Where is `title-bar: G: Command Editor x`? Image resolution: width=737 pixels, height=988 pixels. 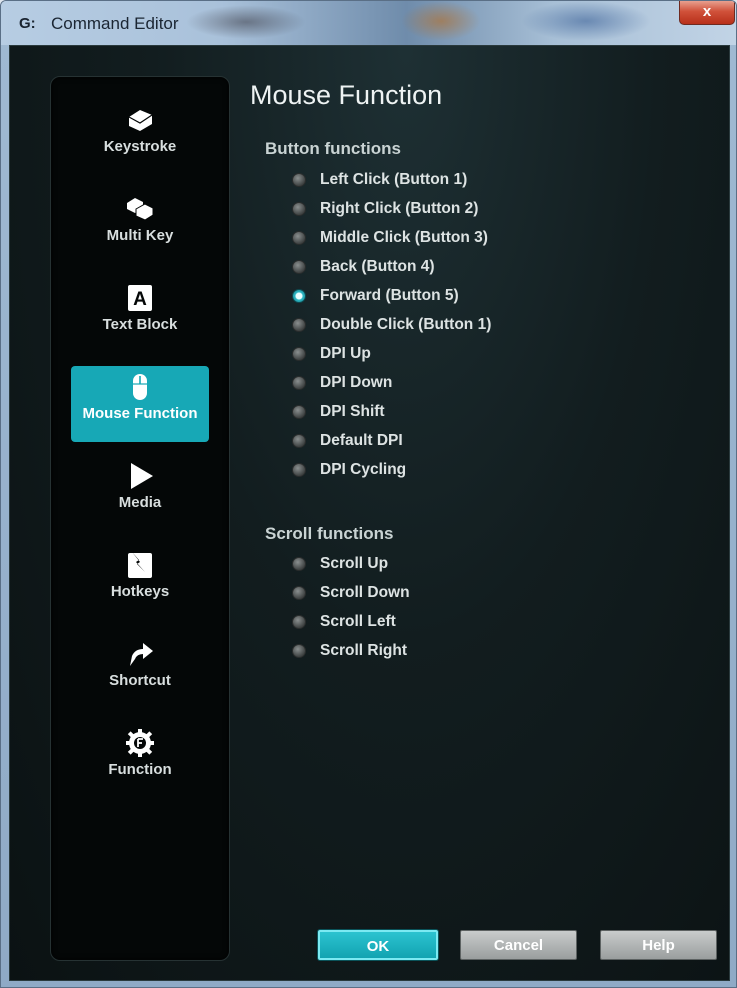
title-bar: G: Command Editor x is located at coordinates (368, 23).